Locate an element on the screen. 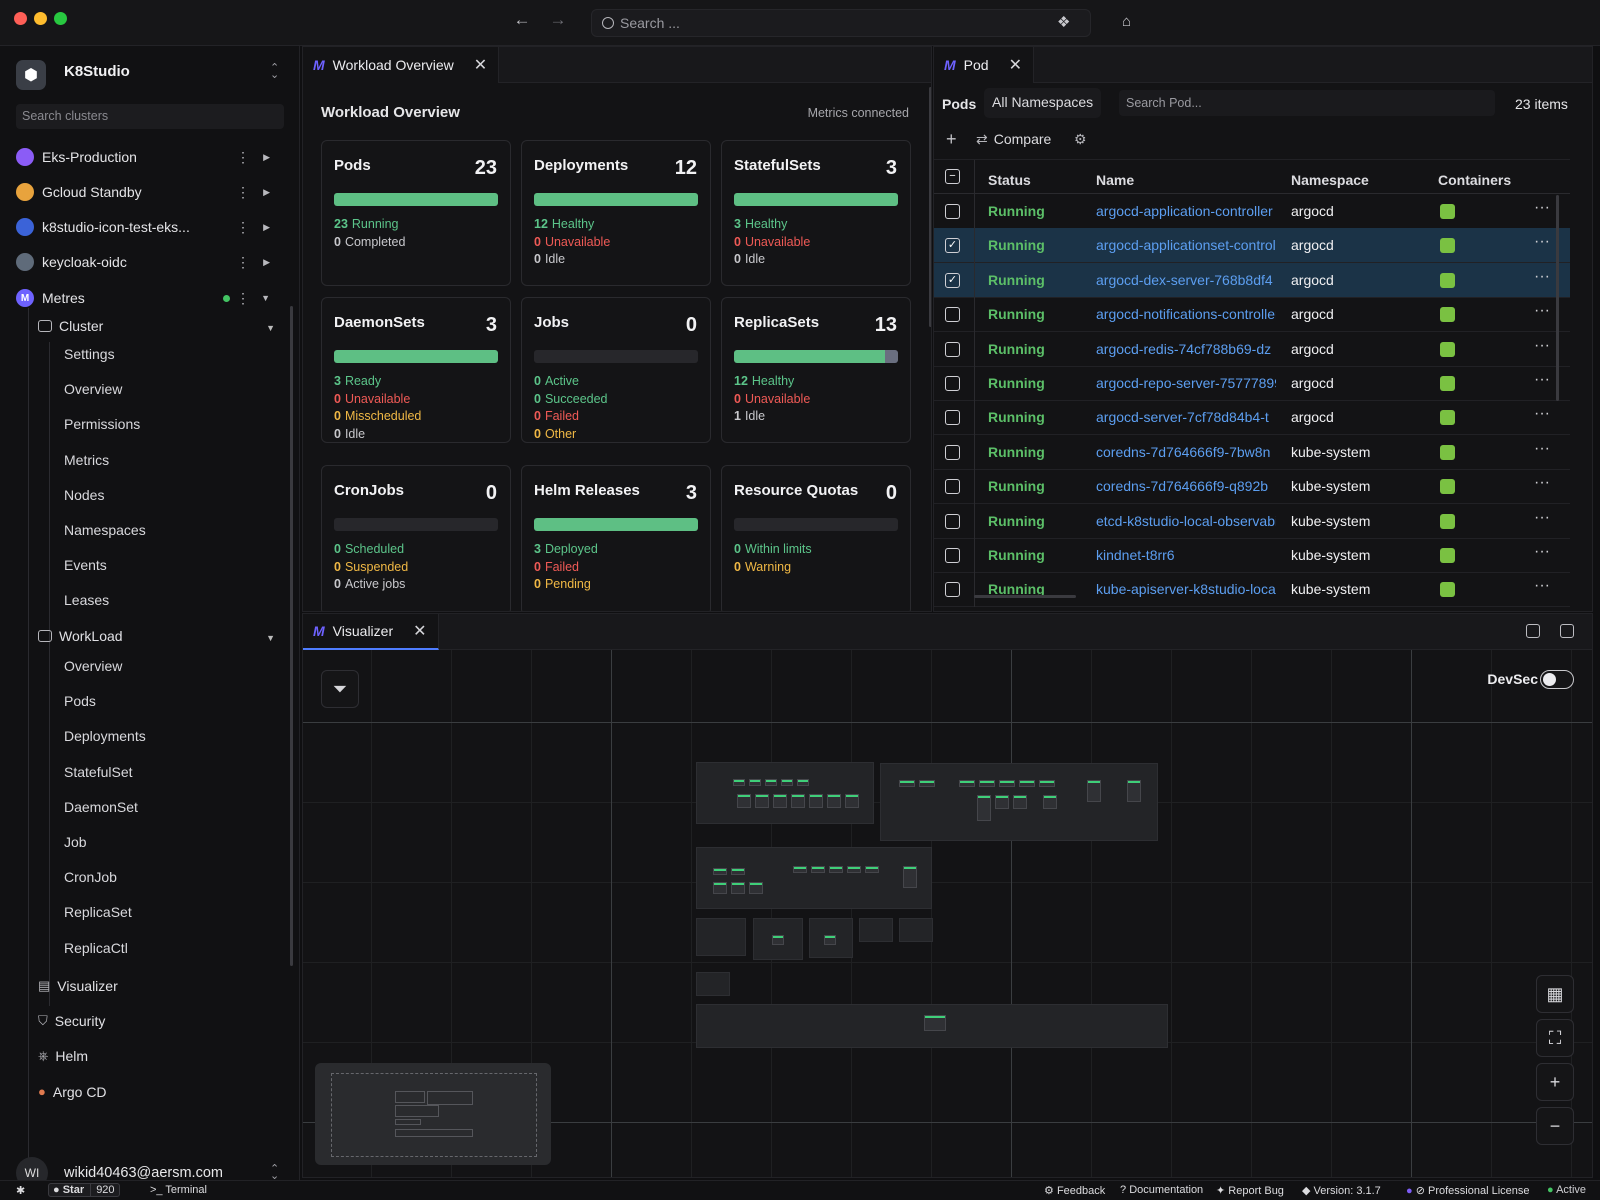  card-resource-quotas: Resource Quotas 0 0 Within limits 0 Warning is located at coordinates (816, 538).